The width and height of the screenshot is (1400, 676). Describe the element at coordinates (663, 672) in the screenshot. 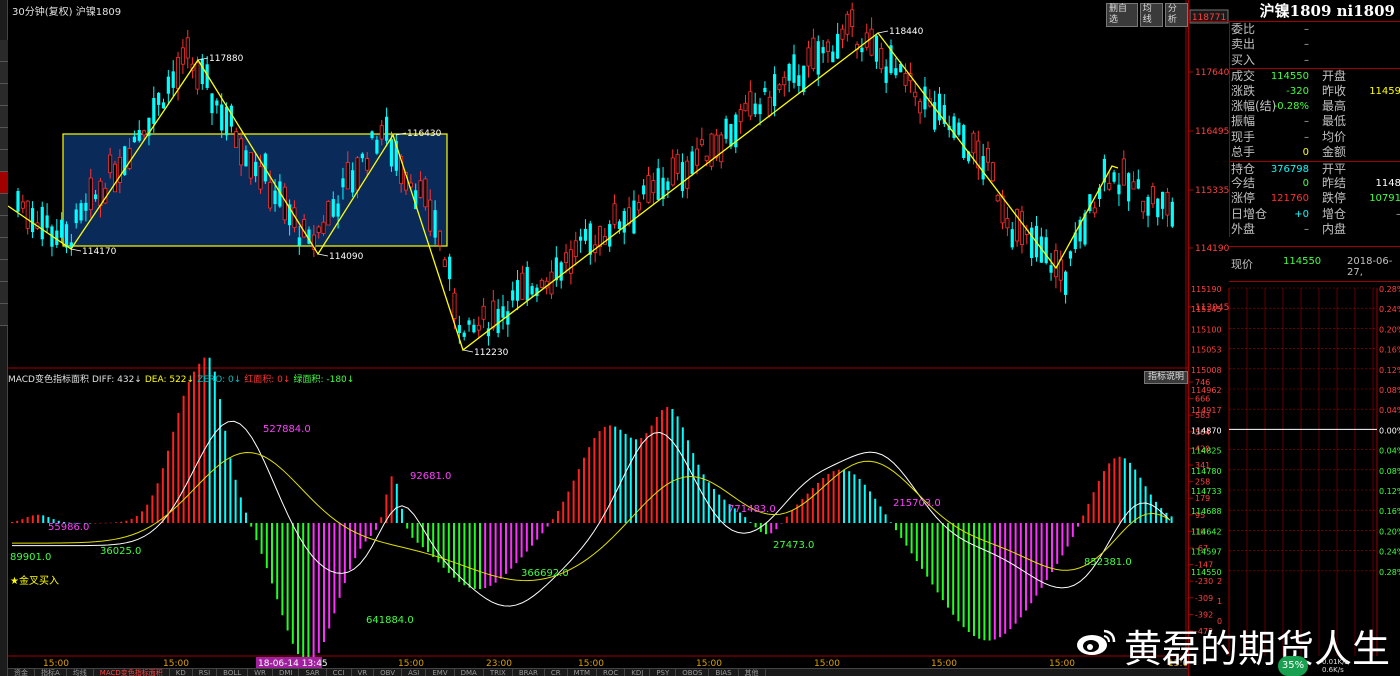

I see `indicator-tab: PSY` at that location.